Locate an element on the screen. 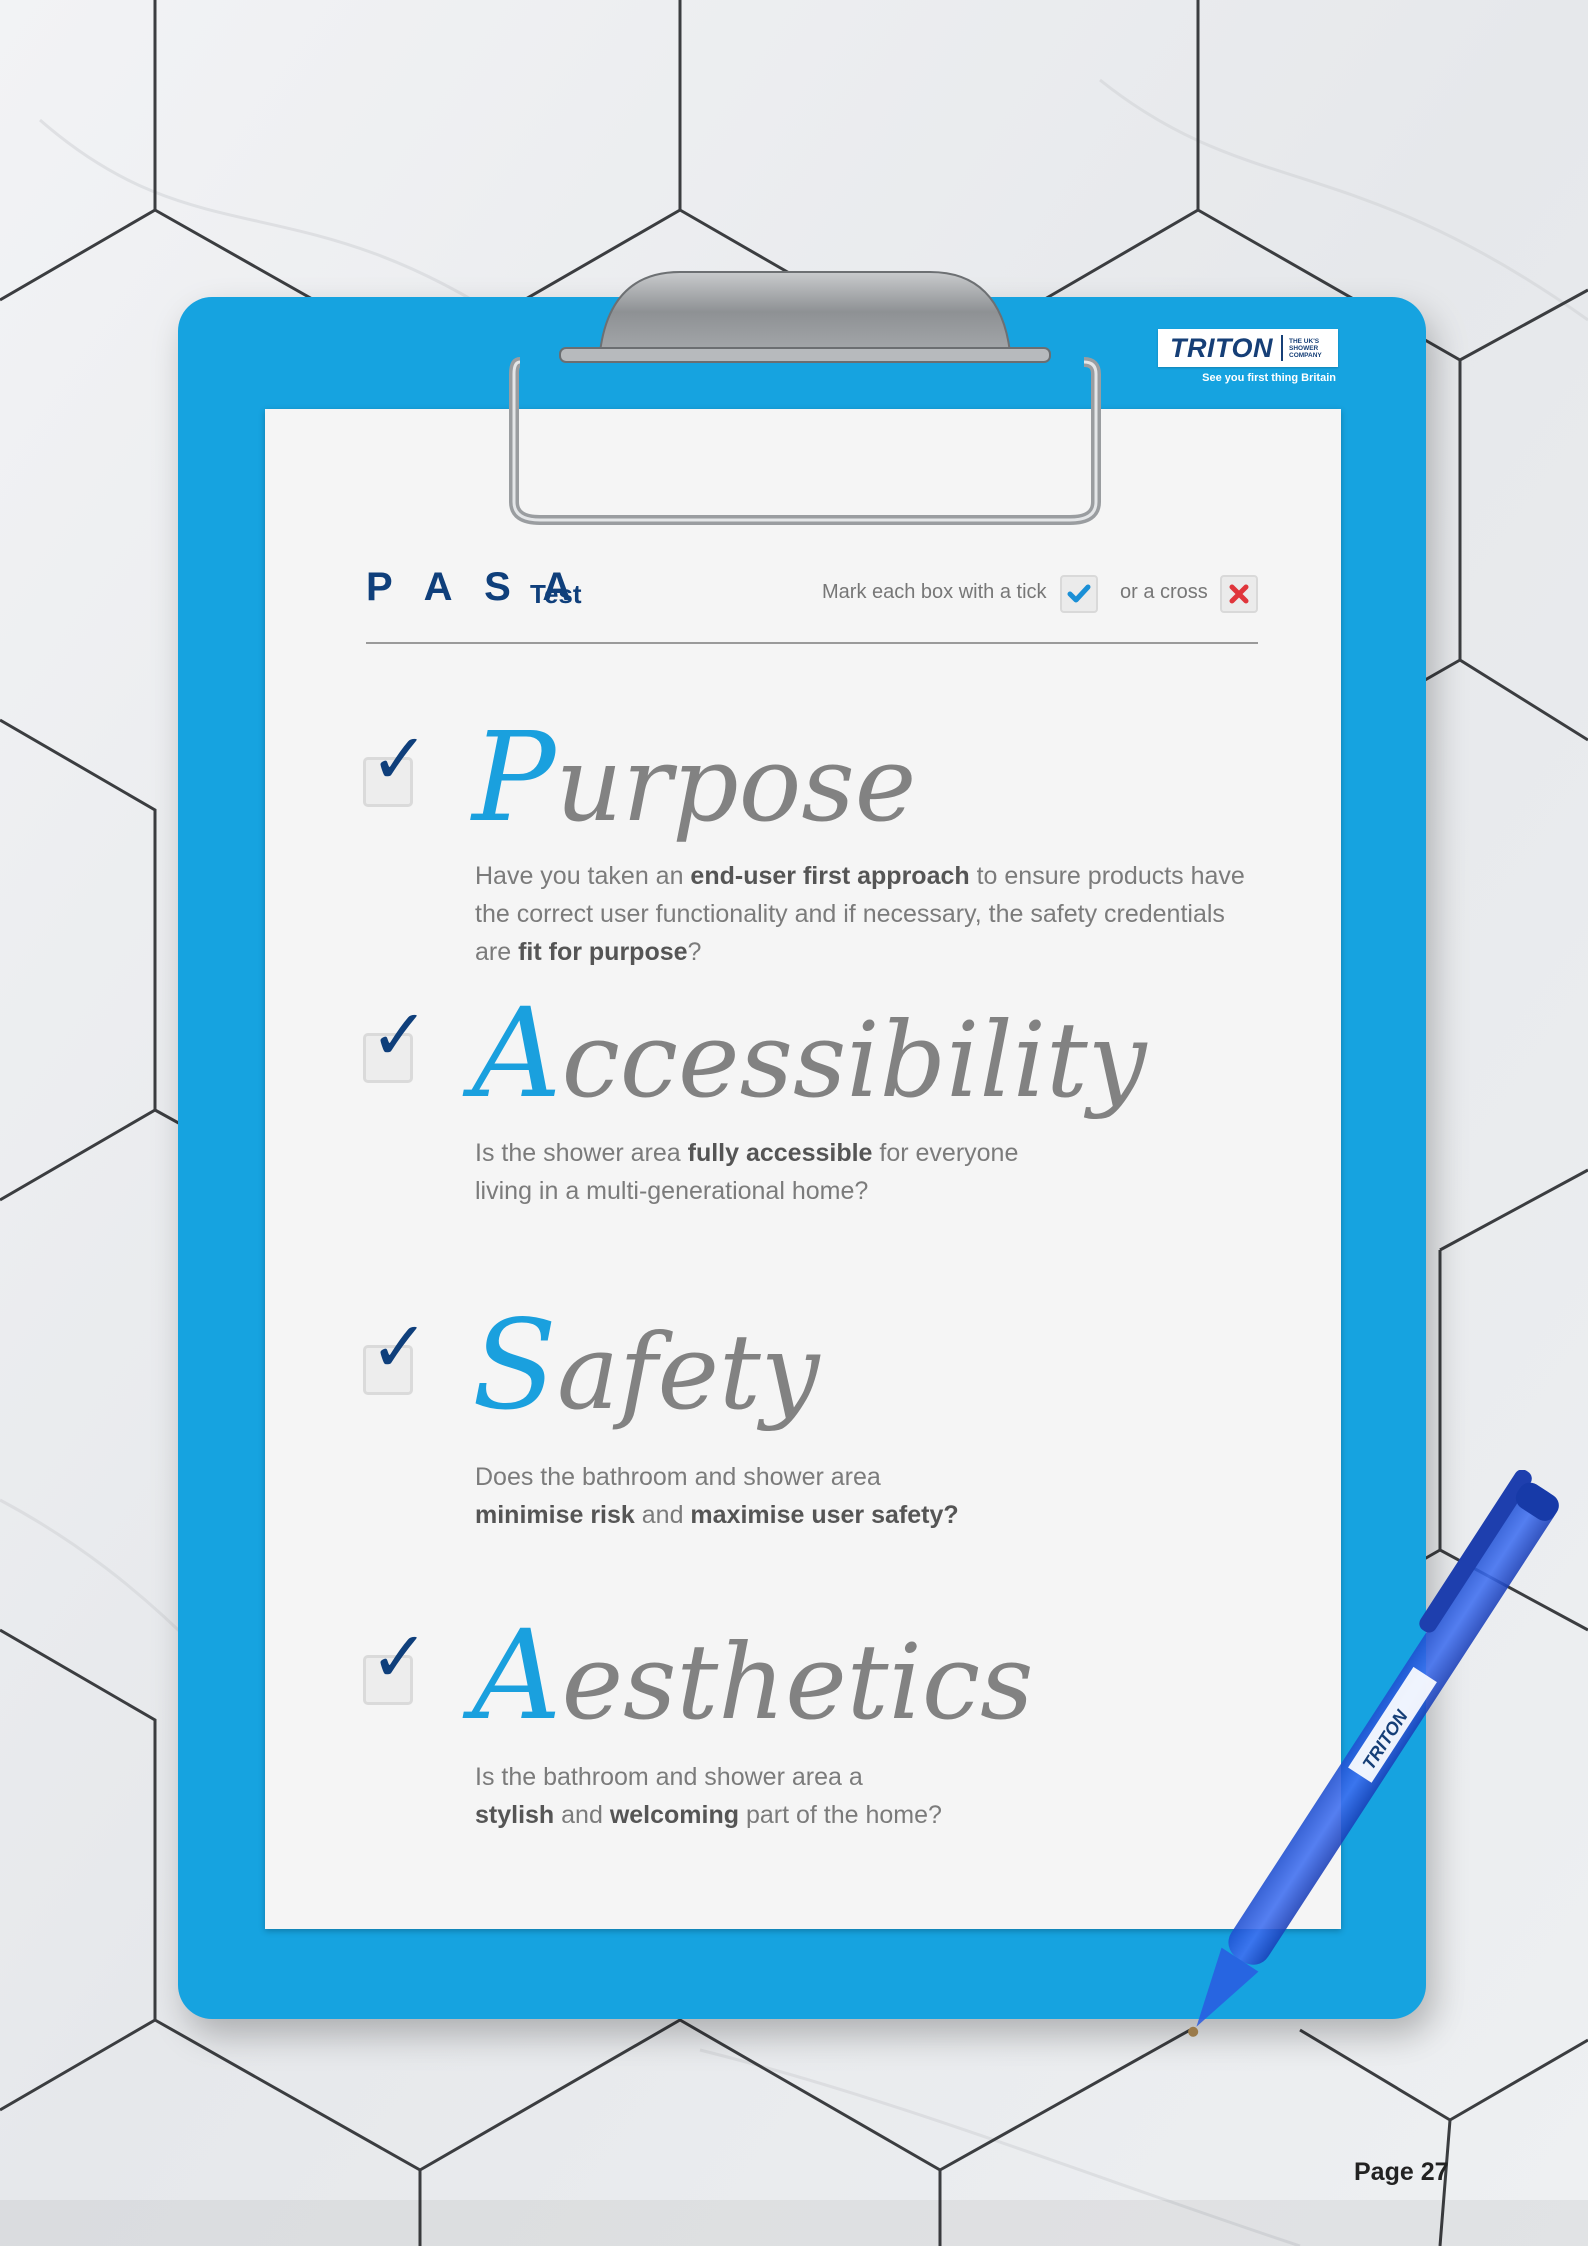 Image resolution: width=1588 pixels, height=2246 pixels. description-text: Have you taken an is located at coordinates (583, 876).